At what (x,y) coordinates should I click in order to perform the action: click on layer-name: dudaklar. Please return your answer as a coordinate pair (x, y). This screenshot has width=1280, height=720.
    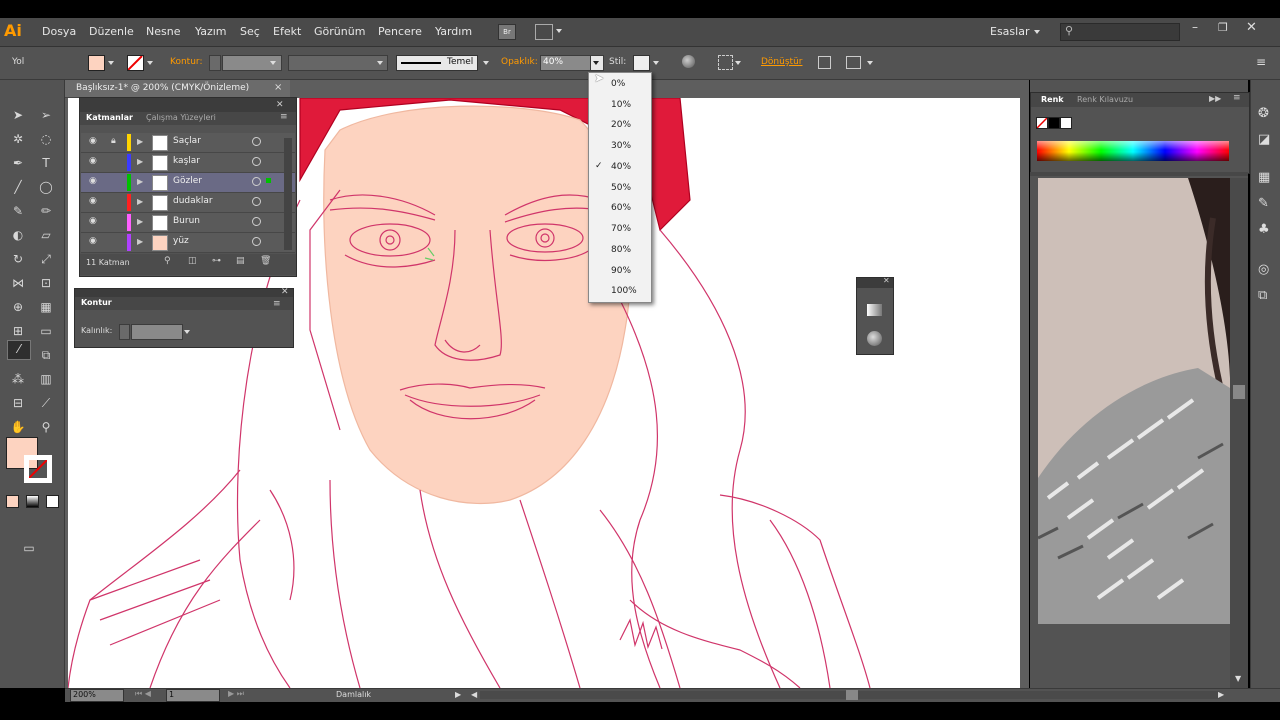
    Looking at the image, I should click on (193, 201).